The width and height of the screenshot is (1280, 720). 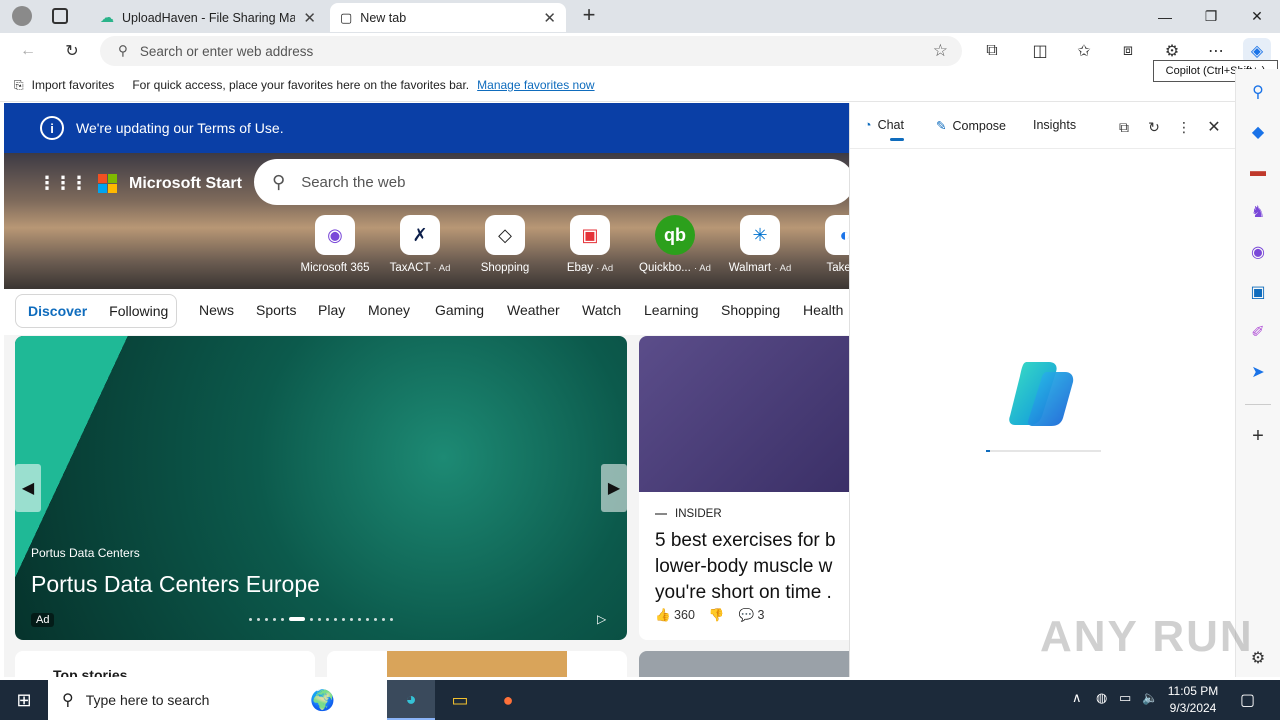 What do you see at coordinates (426, 128) in the screenshot?
I see `terms-banner: i We're updating our Terms of Use.` at bounding box center [426, 128].